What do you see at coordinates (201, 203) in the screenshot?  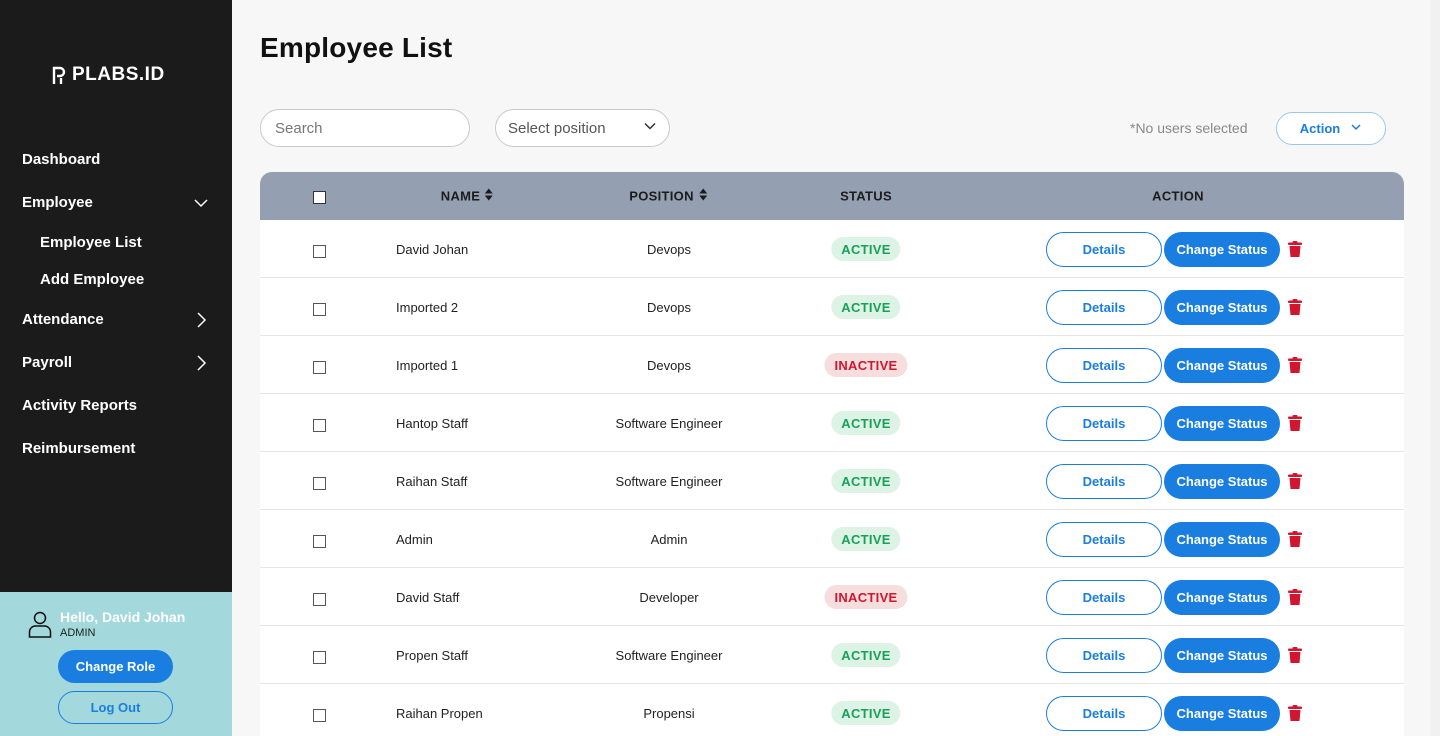 I see `chevron-down-icon` at bounding box center [201, 203].